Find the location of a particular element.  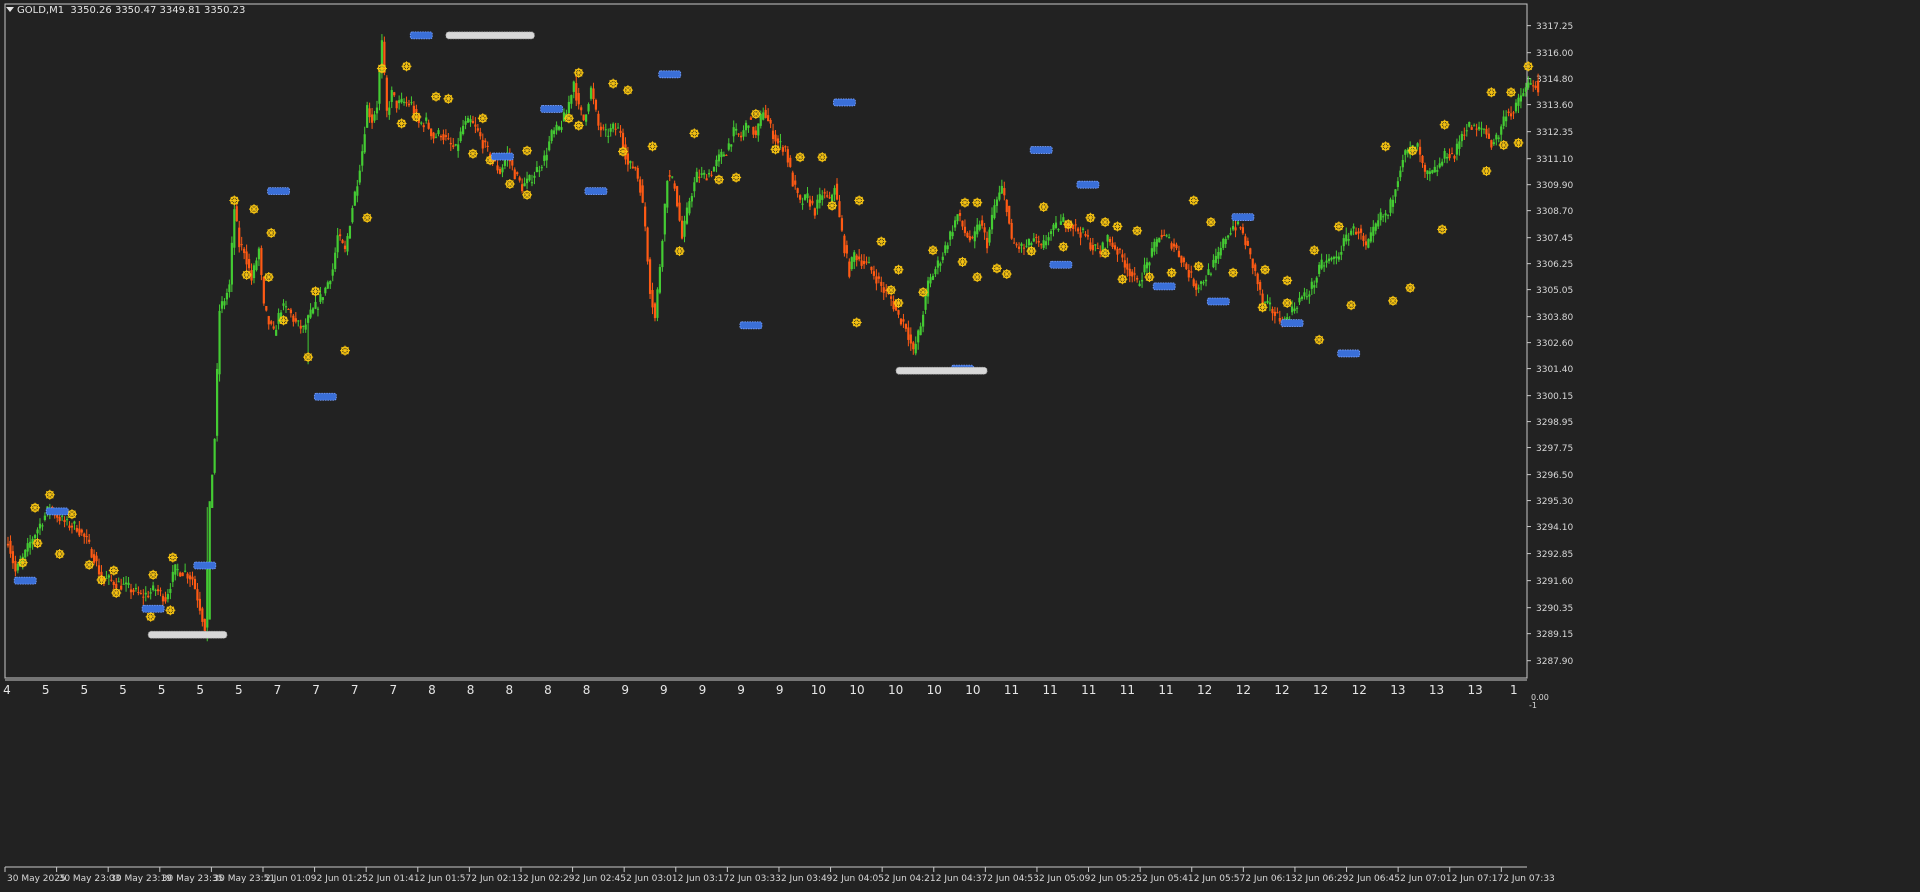

price-axis-label: 3311.10 is located at coordinates (1554, 160).